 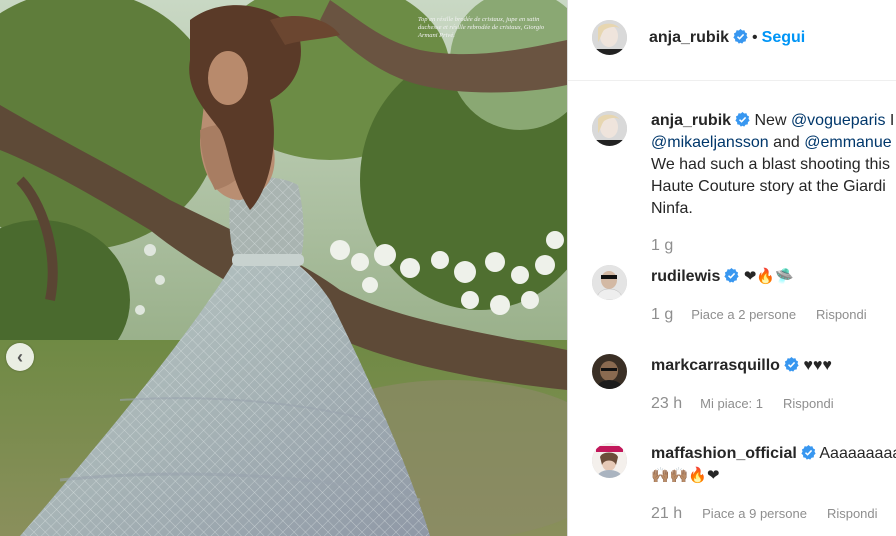 What do you see at coordinates (890, 120) in the screenshot?
I see `caption-text-cont: I` at bounding box center [890, 120].